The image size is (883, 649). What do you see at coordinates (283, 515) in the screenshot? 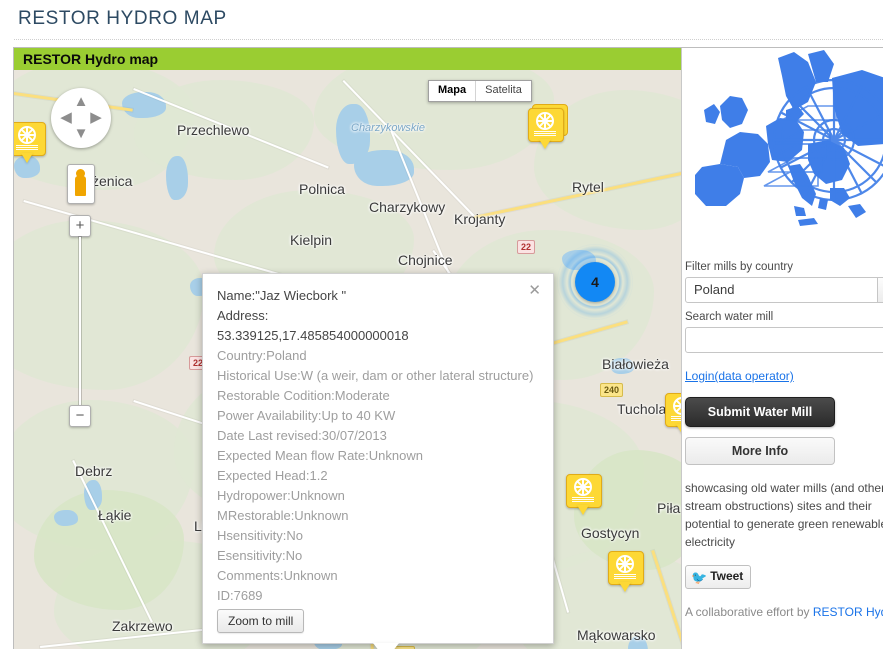
I see `mill-info-row: MRestorable:Unknown` at bounding box center [283, 515].